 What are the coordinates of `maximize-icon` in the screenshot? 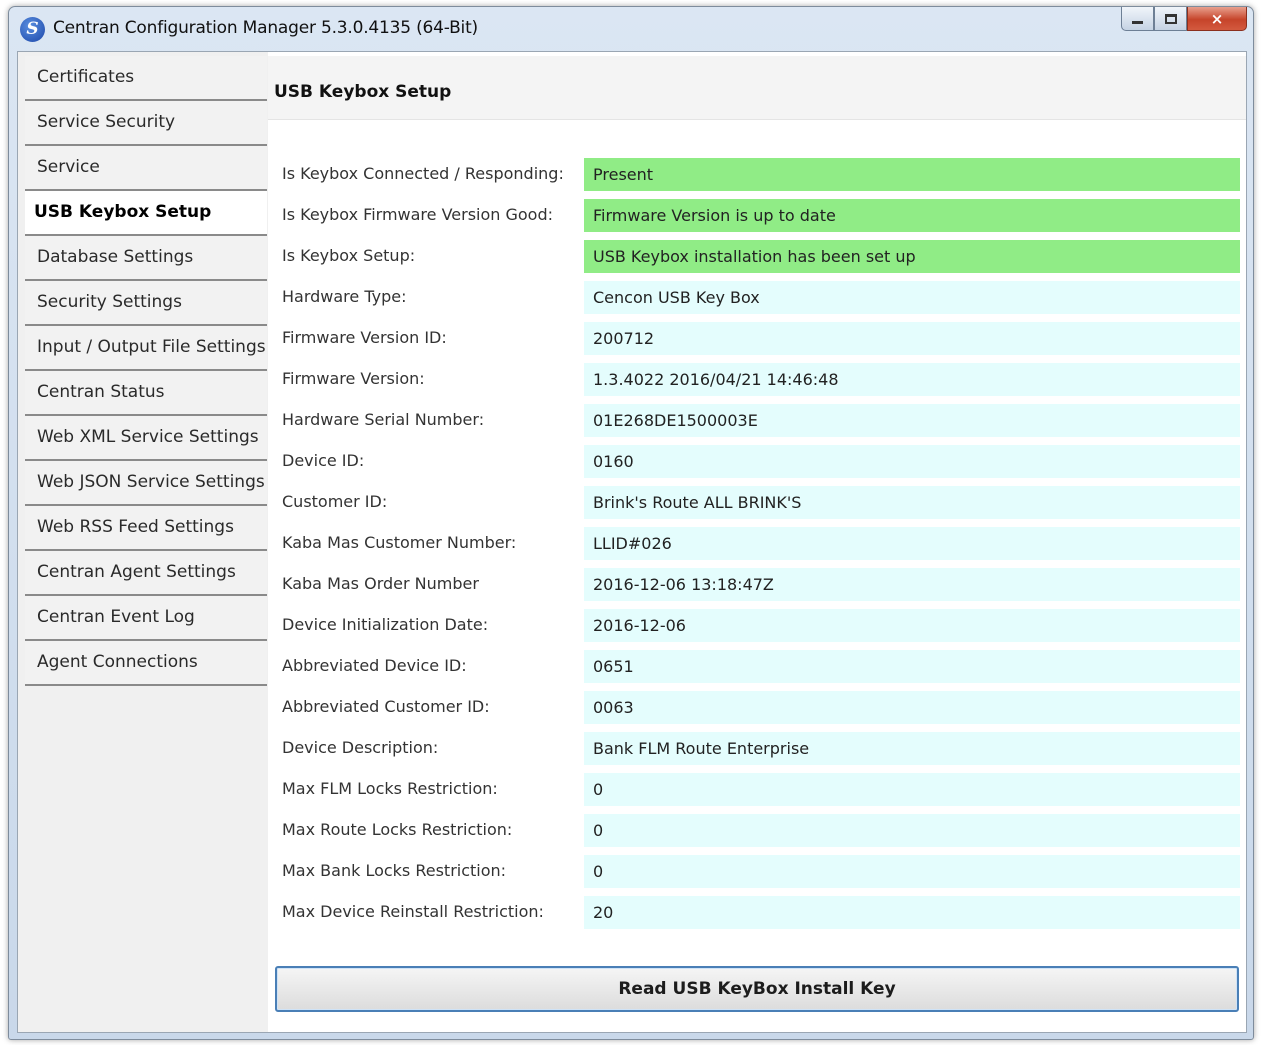 It's located at (1170, 18).